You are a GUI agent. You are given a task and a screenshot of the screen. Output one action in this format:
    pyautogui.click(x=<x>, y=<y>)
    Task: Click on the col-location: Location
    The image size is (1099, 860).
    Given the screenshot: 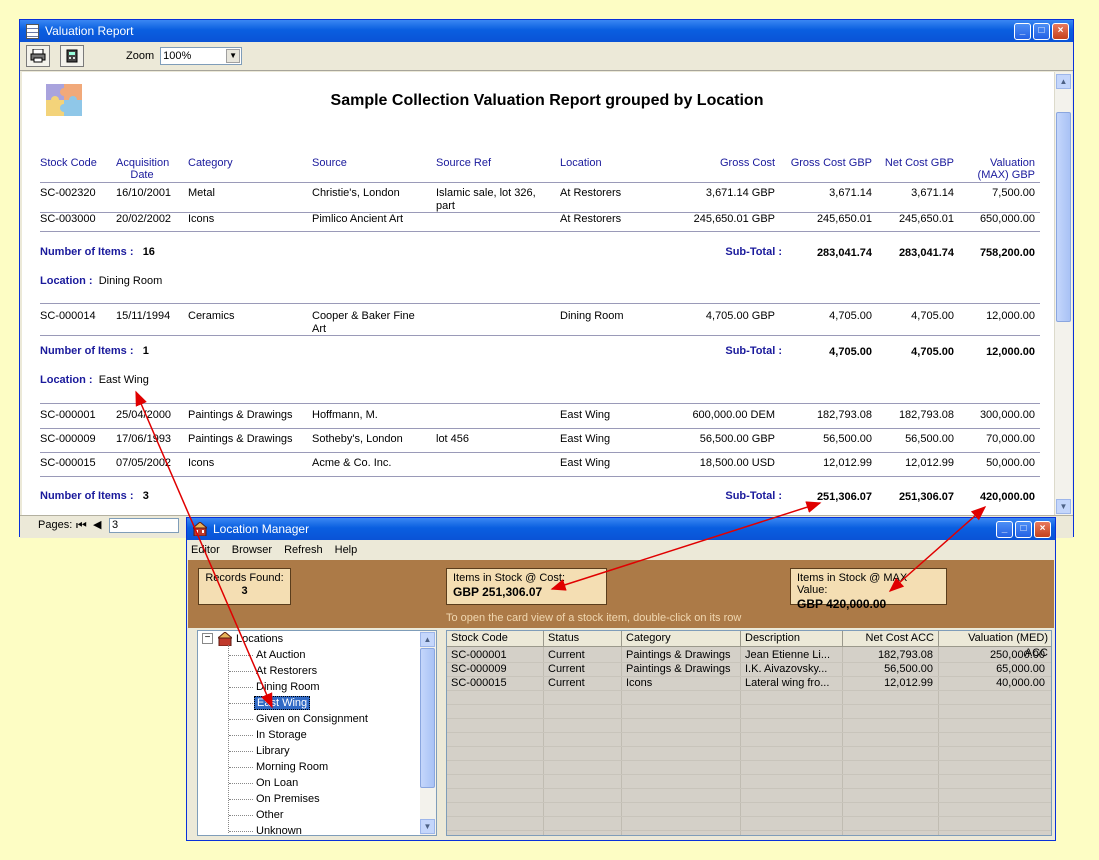 What is the action you would take?
    pyautogui.click(x=581, y=163)
    